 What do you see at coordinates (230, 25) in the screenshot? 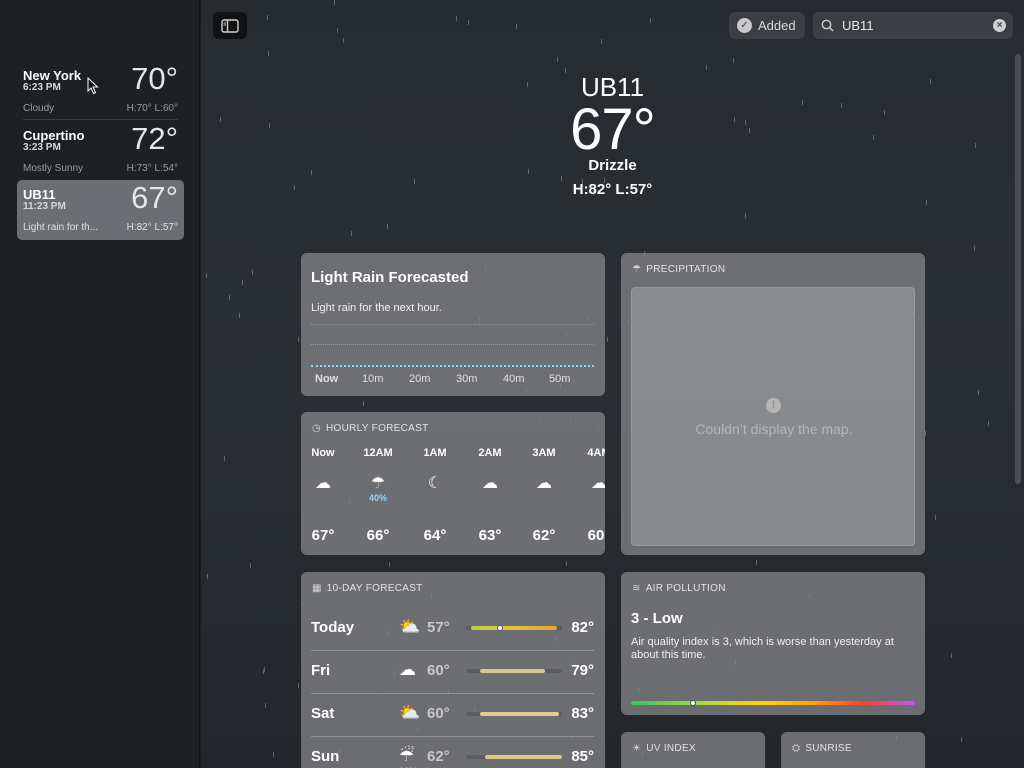
I see `sidebar-toggle-button` at bounding box center [230, 25].